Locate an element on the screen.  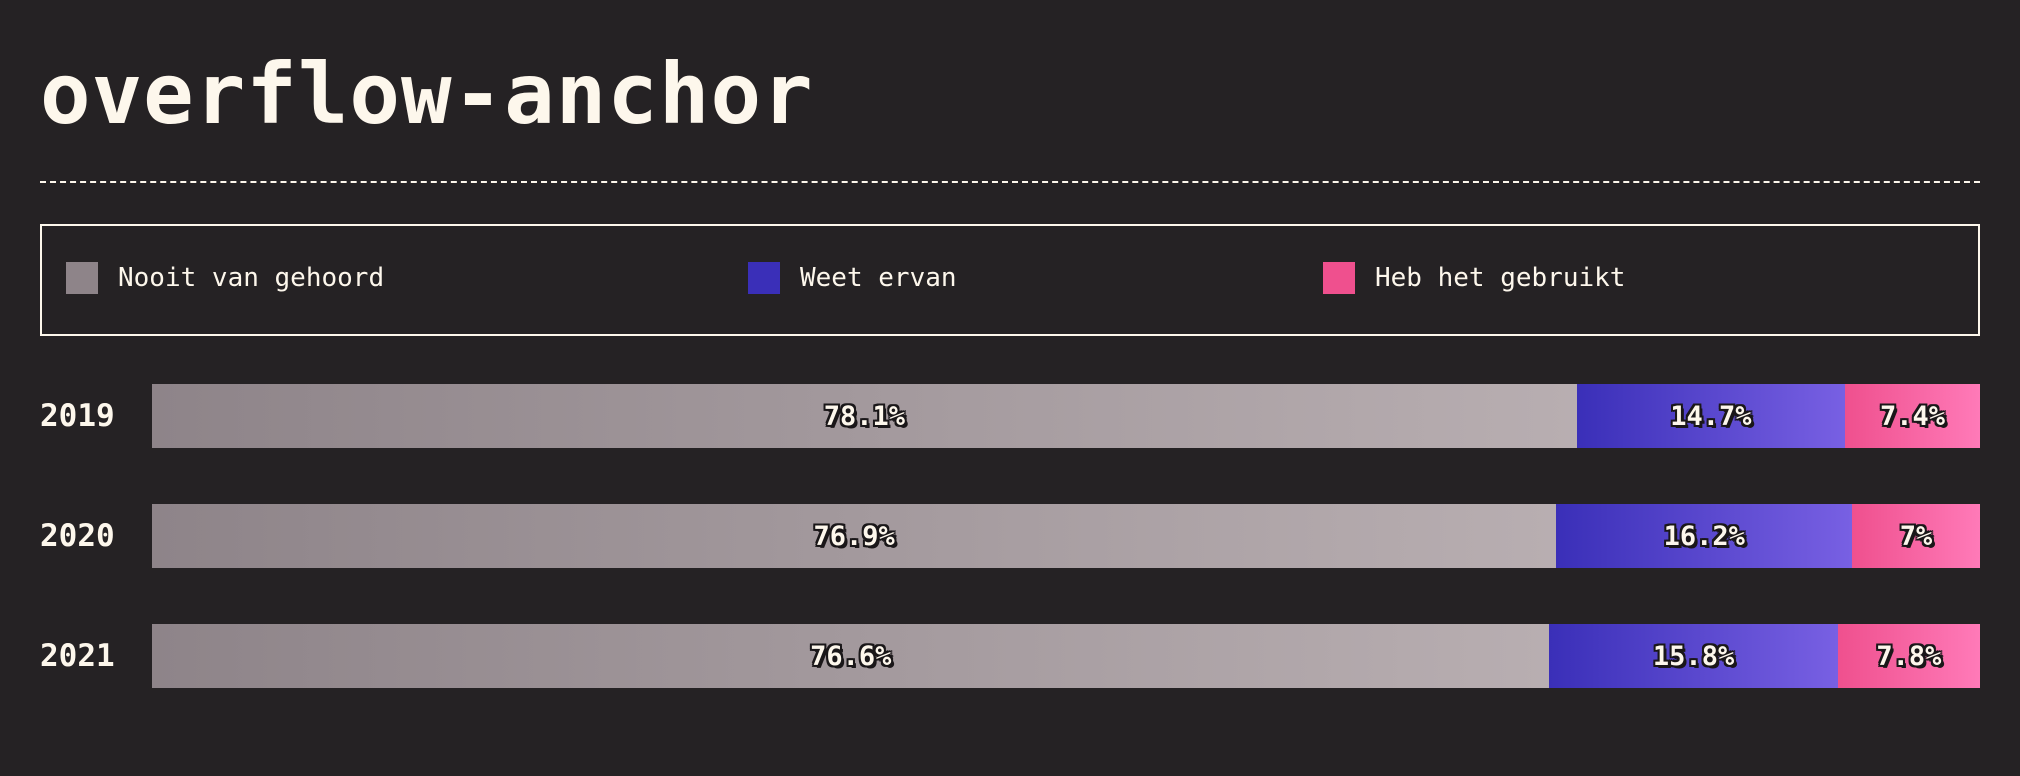
bar-row-2021: 2021 76.6% 15.8% 7.8% is located at coordinates (1010, 656).